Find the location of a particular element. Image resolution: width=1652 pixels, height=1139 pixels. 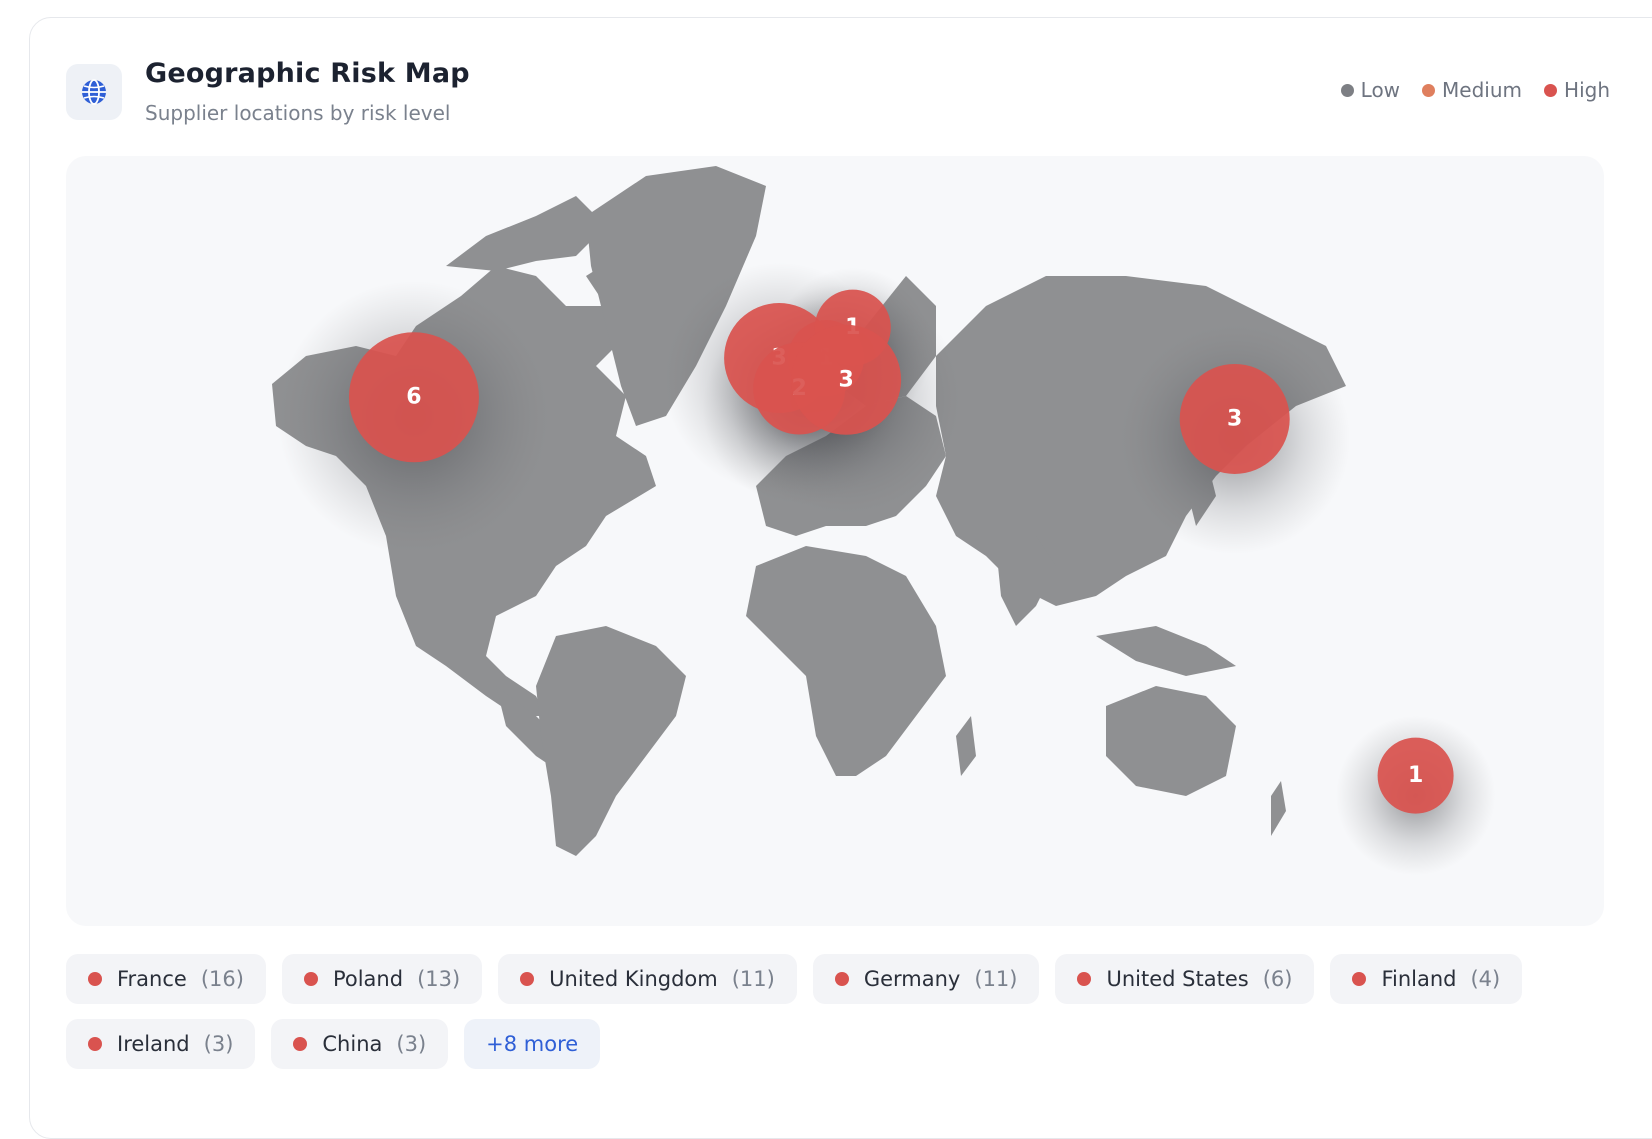

country-name: Poland is located at coordinates (368, 979).